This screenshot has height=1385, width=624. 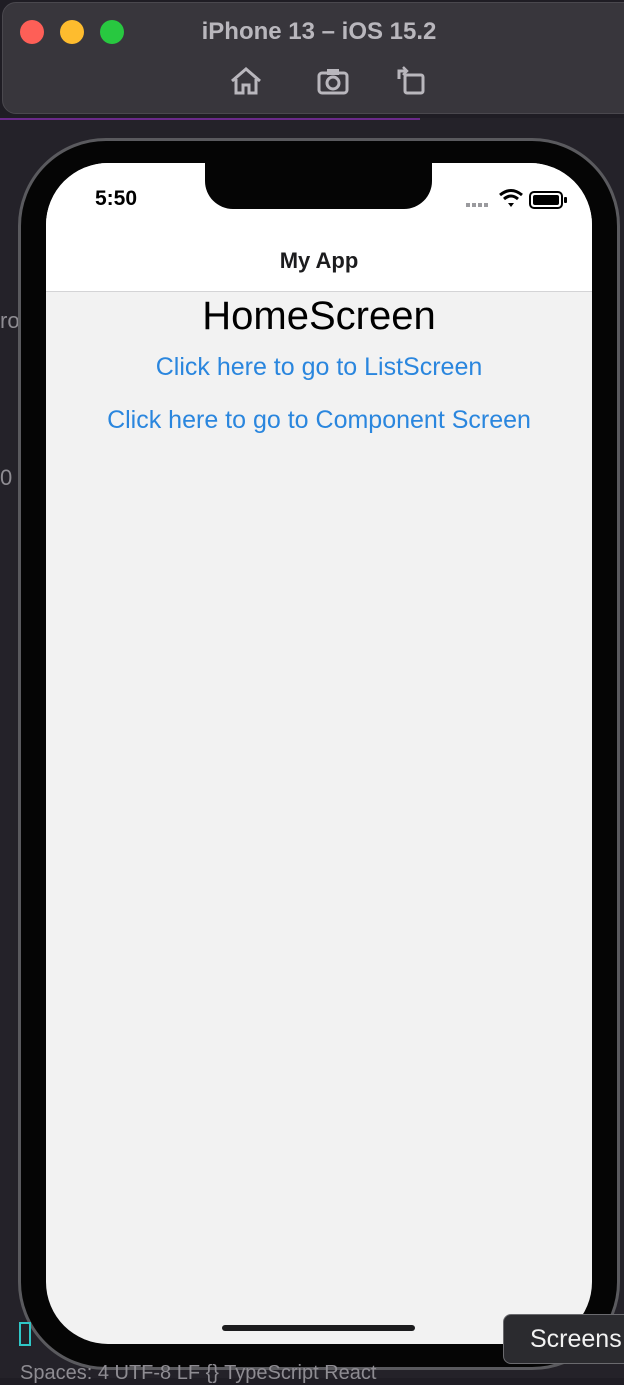 I want to click on home-icon, so click(x=246, y=81).